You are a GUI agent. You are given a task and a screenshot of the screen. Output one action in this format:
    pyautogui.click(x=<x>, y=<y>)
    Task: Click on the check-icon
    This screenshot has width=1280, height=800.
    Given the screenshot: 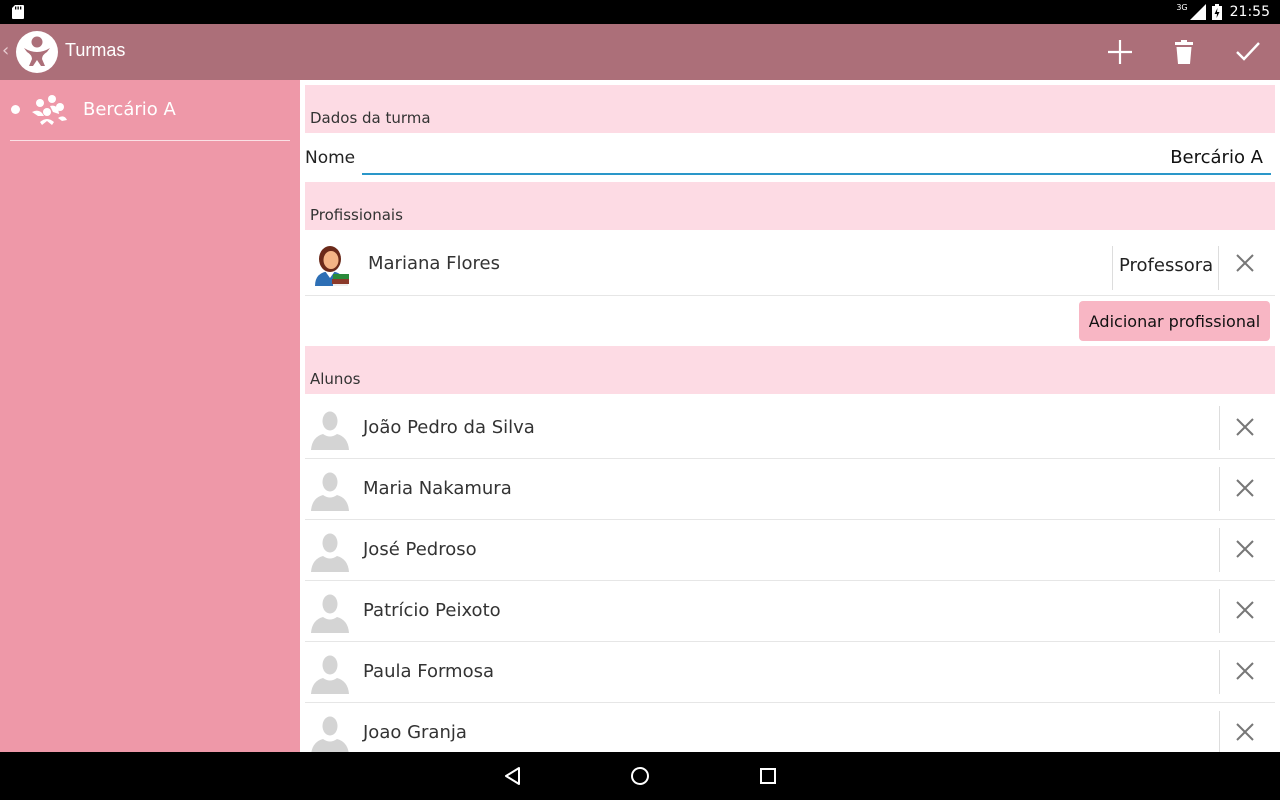 What is the action you would take?
    pyautogui.click(x=1248, y=51)
    